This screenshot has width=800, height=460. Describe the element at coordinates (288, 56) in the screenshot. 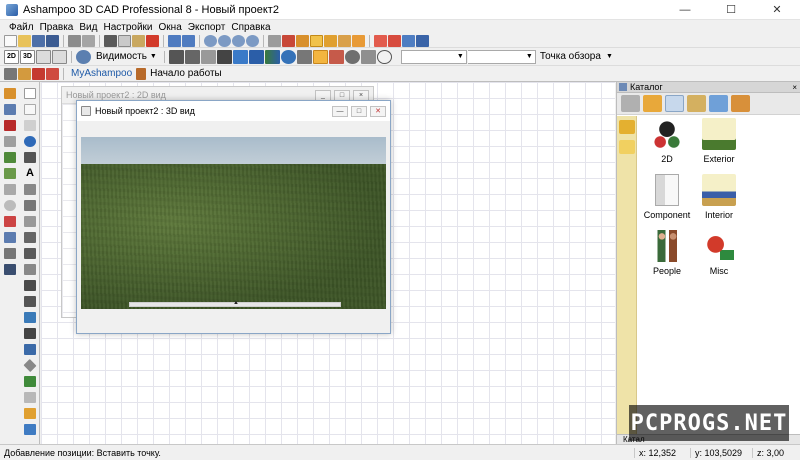

I see `globe-icon` at that location.